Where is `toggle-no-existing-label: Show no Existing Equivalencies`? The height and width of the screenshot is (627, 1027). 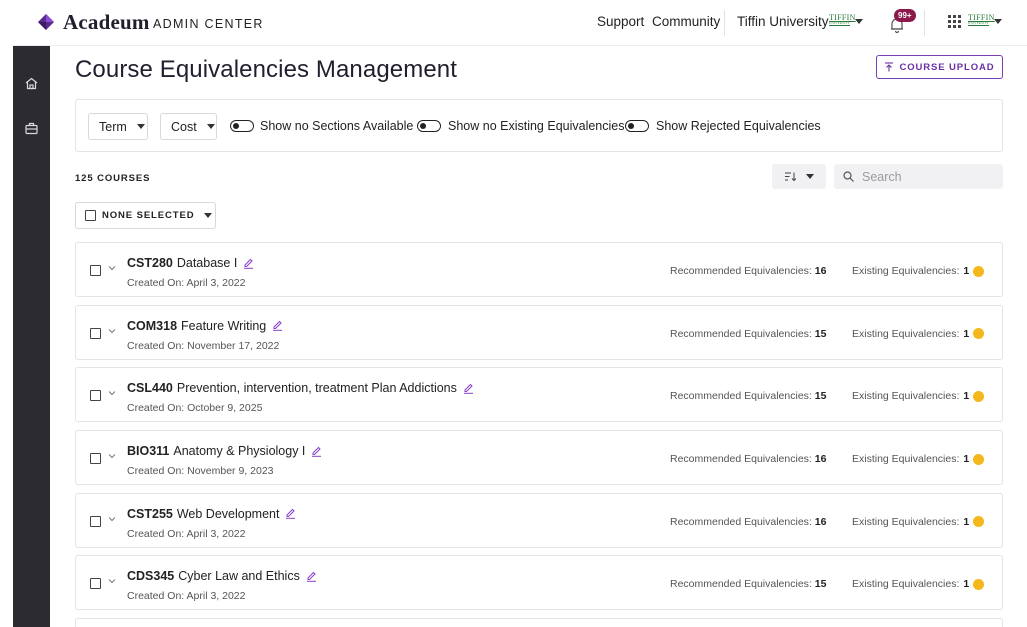
toggle-no-existing-label: Show no Existing Equivalencies is located at coordinates (536, 126).